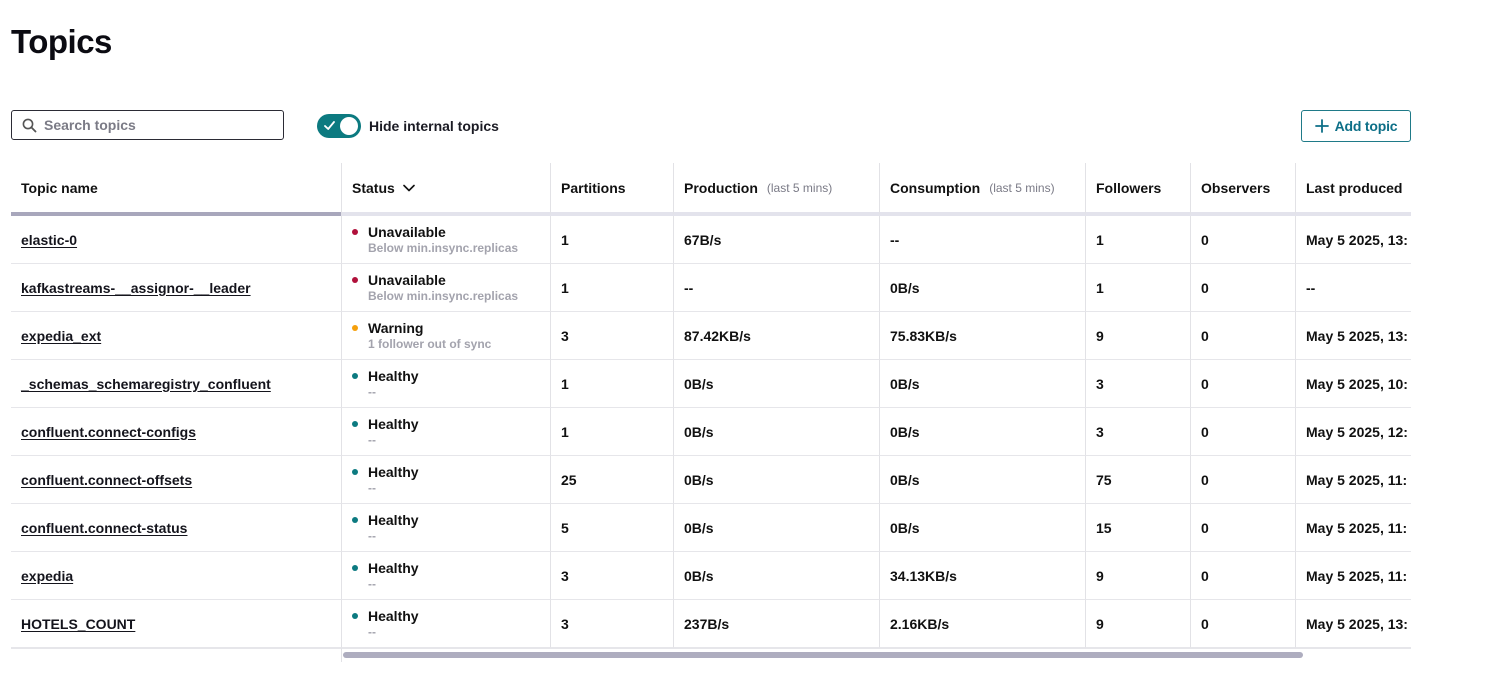 The width and height of the screenshot is (1512, 688). What do you see at coordinates (176, 189) in the screenshot?
I see `column-header-topic-name: Topic name` at bounding box center [176, 189].